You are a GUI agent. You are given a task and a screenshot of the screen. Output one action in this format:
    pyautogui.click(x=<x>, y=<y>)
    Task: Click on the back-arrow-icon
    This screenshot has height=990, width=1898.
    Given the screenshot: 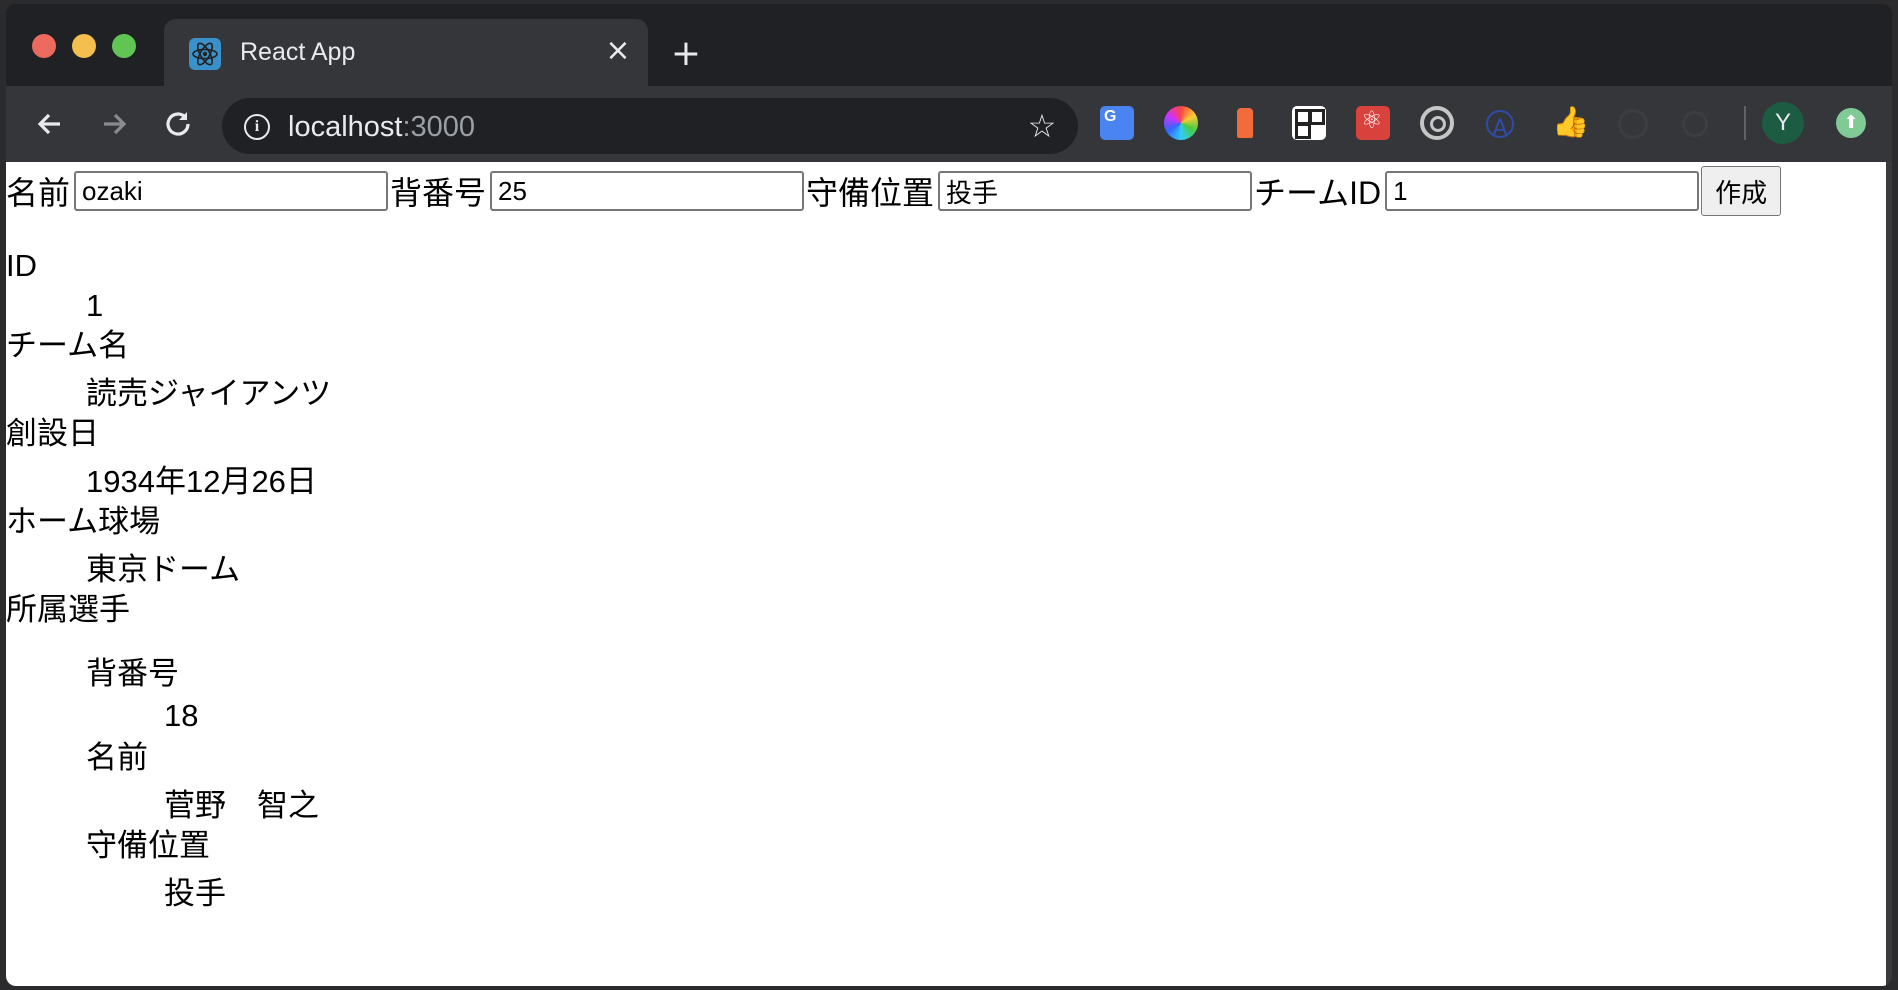 What is the action you would take?
    pyautogui.click(x=50, y=124)
    